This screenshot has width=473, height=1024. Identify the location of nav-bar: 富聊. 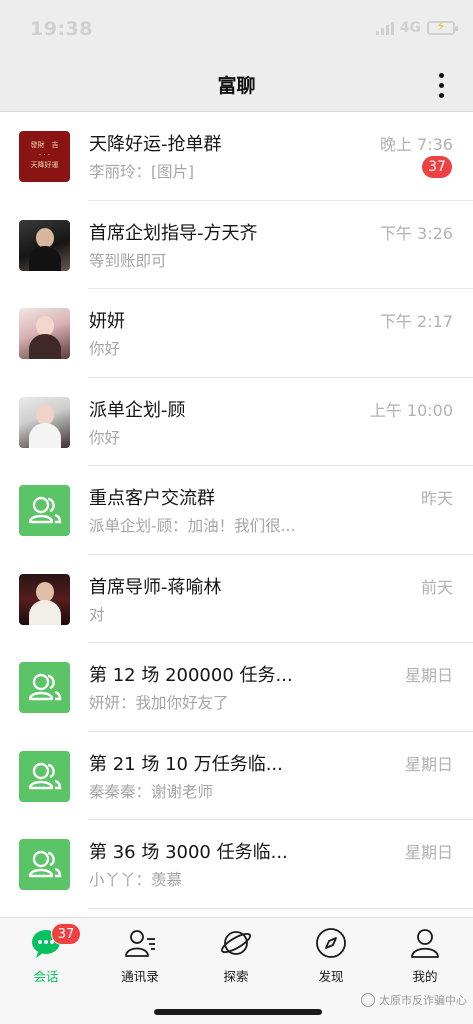
(236, 85).